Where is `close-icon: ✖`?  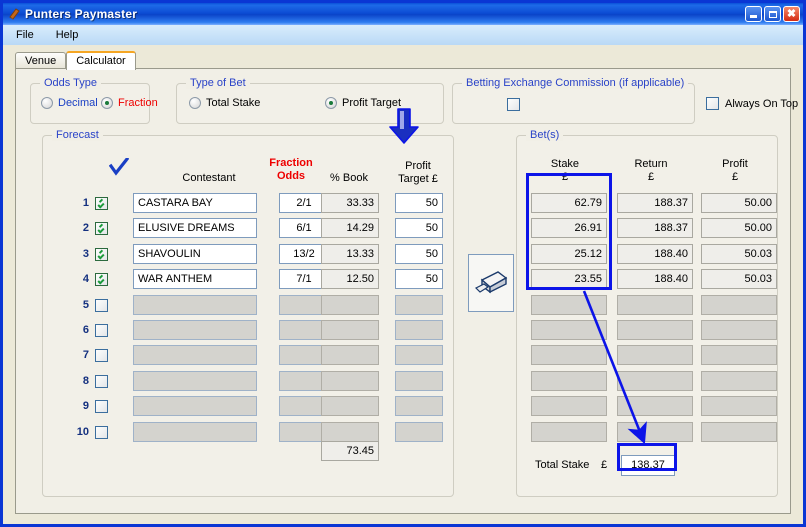 close-icon: ✖ is located at coordinates (791, 13).